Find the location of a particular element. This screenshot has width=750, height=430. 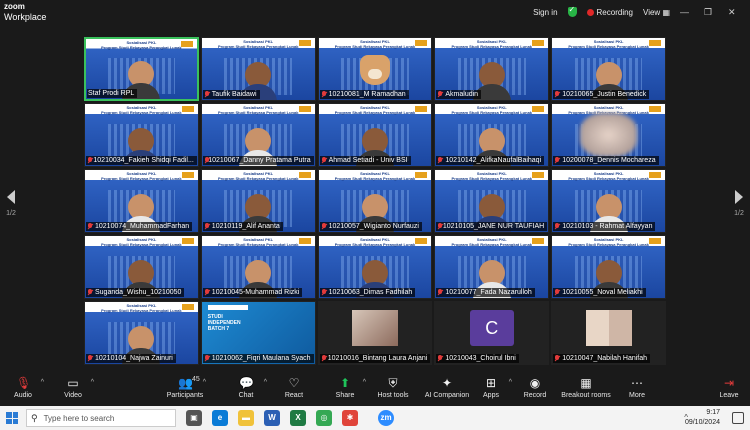

chat-options-chevron-up-icon: ^ is located at coordinates (265, 382).